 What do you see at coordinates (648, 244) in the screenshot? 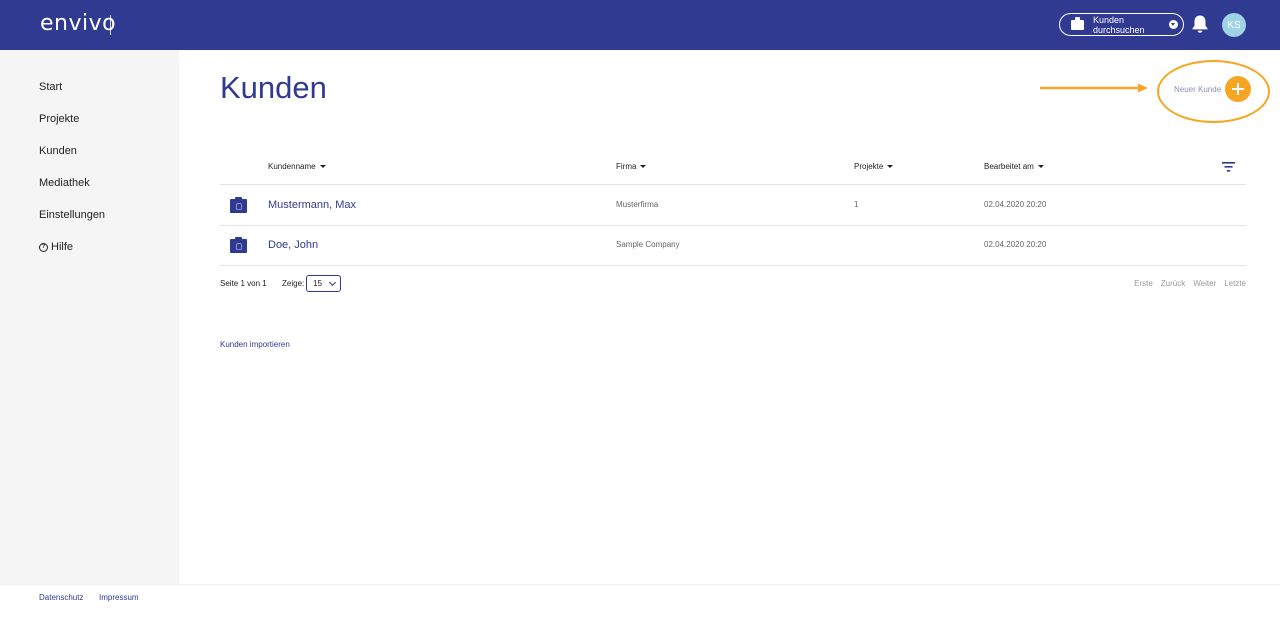
I see `customer-company: Sample Company` at bounding box center [648, 244].